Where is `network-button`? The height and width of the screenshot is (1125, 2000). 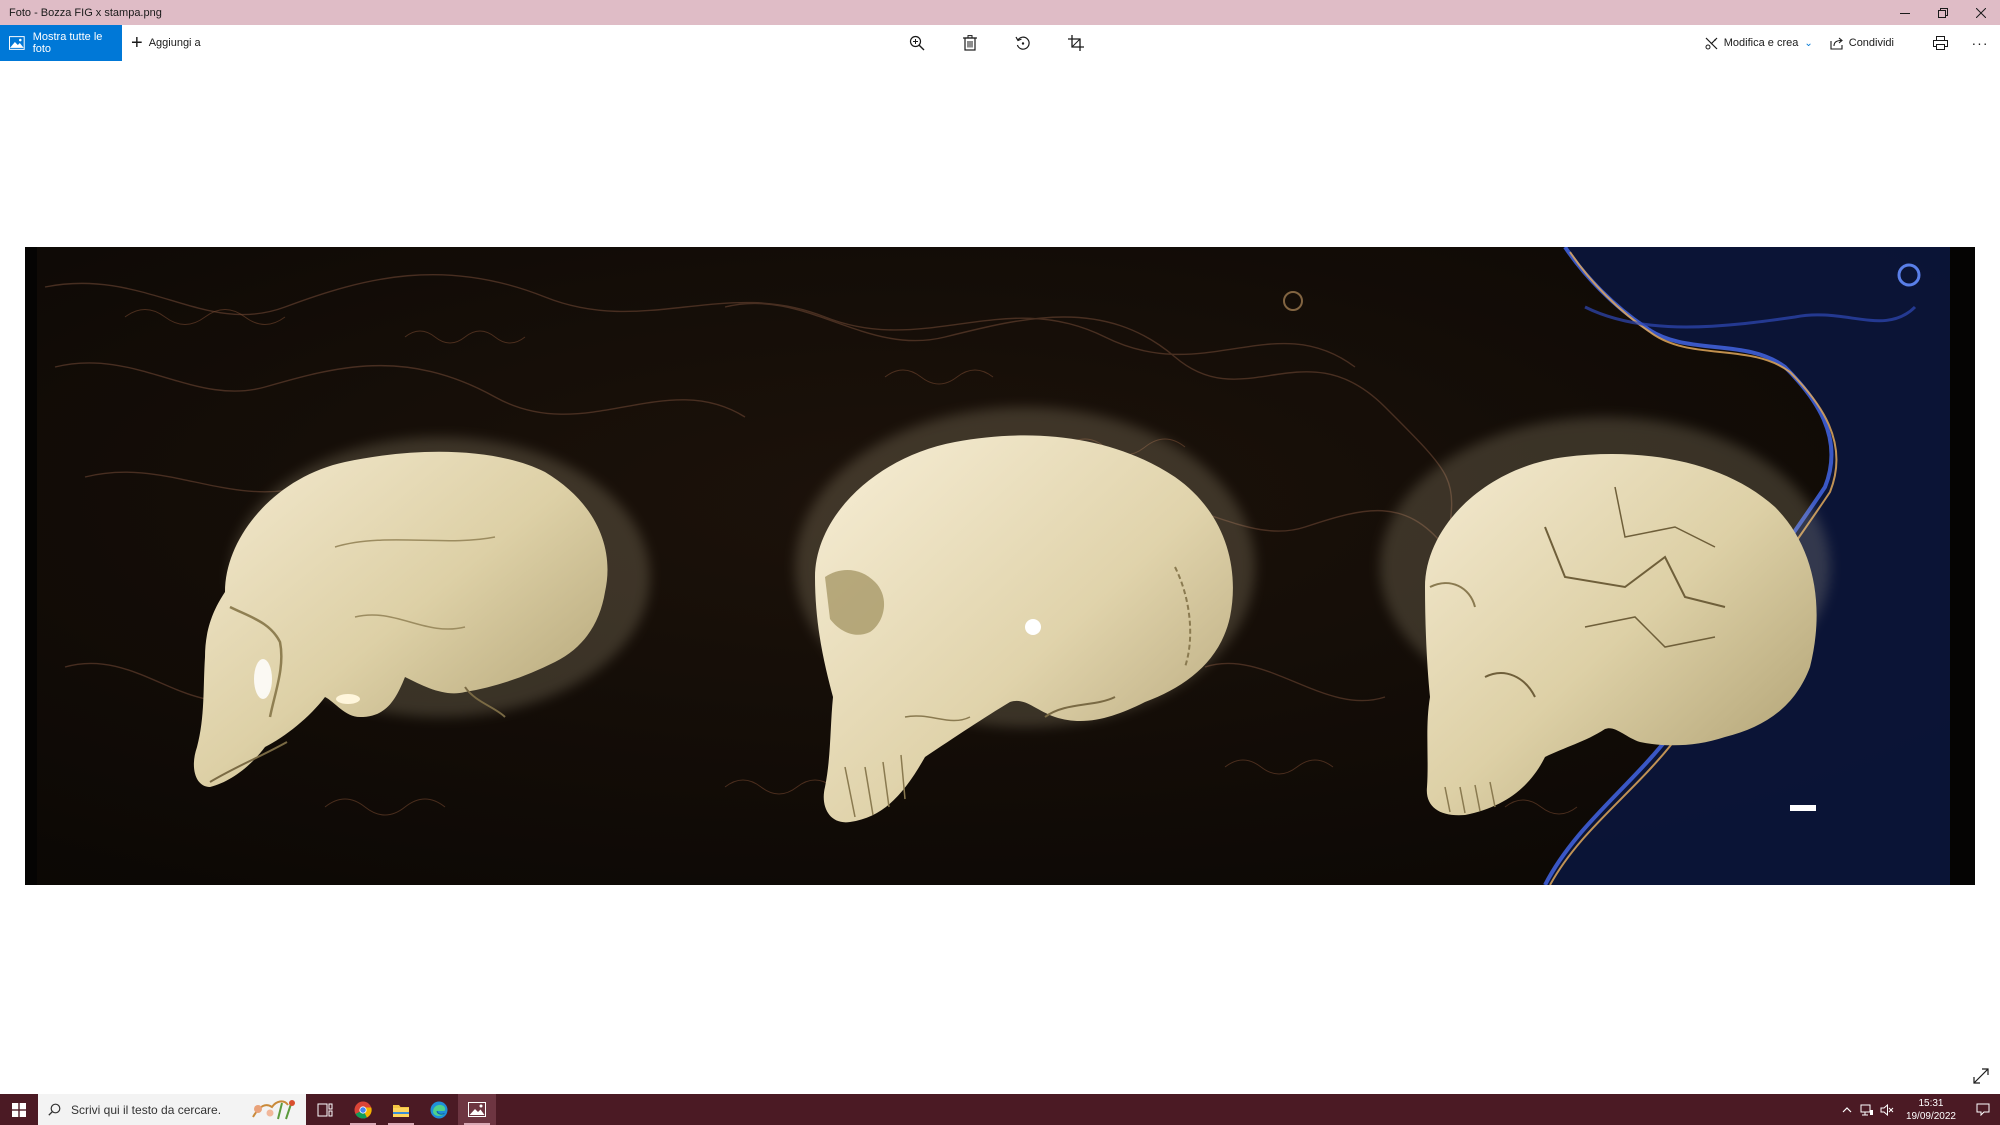
network-button is located at coordinates (1867, 1110).